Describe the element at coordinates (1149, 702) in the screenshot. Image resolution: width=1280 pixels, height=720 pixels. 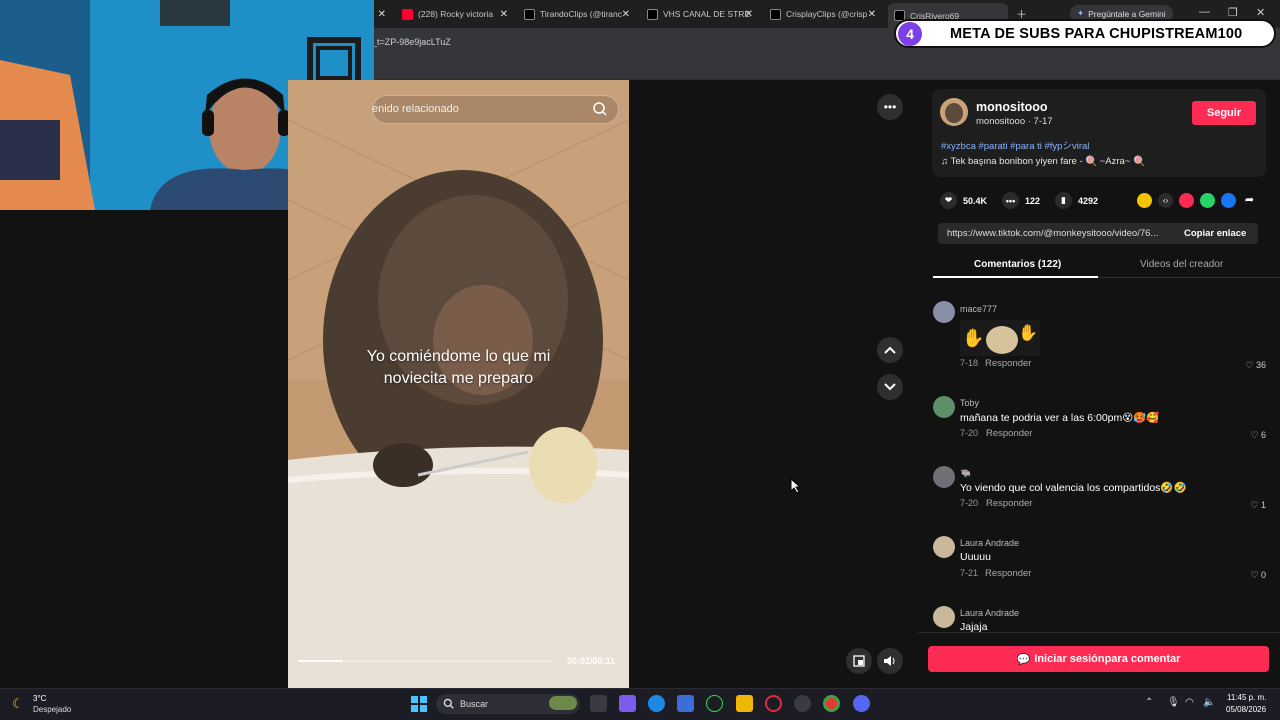
I see `tray-chevron-icon: ⌃` at that location.